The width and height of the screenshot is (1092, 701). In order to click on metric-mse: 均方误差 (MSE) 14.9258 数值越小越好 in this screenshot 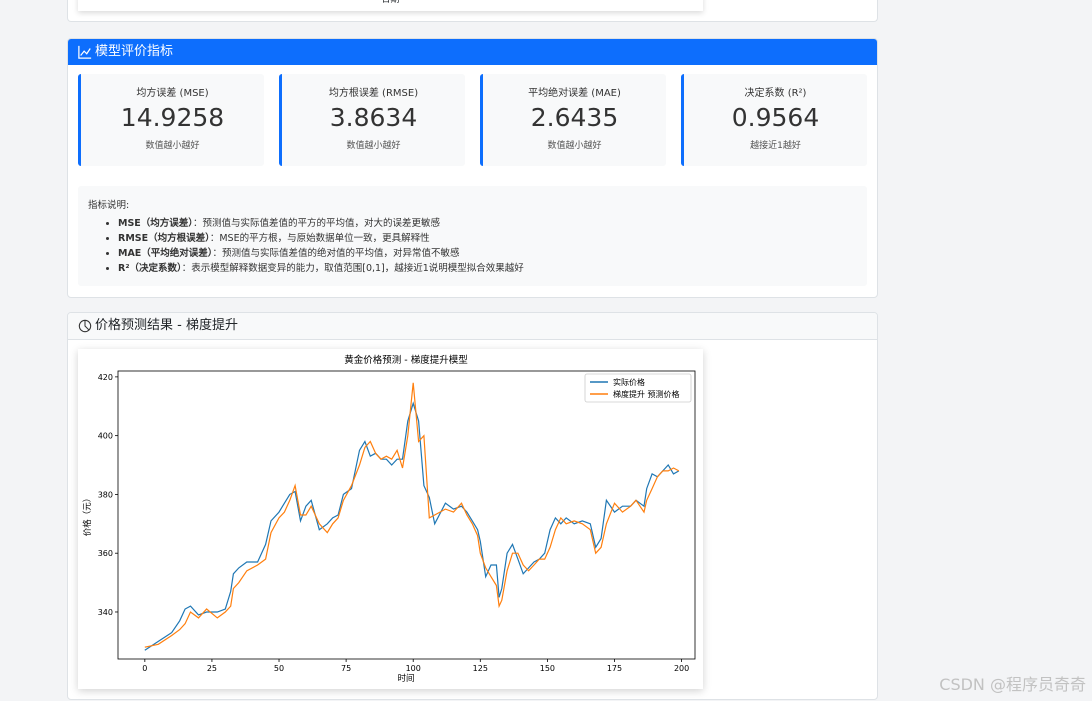, I will do `click(171, 120)`.